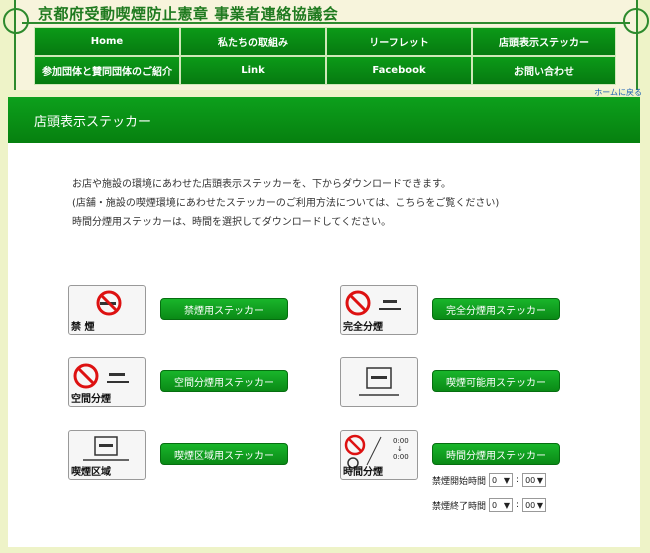 The width and height of the screenshot is (650, 553). I want to click on jikan-bunen-sticker-button: 時間分煙用ステッカー, so click(496, 454).